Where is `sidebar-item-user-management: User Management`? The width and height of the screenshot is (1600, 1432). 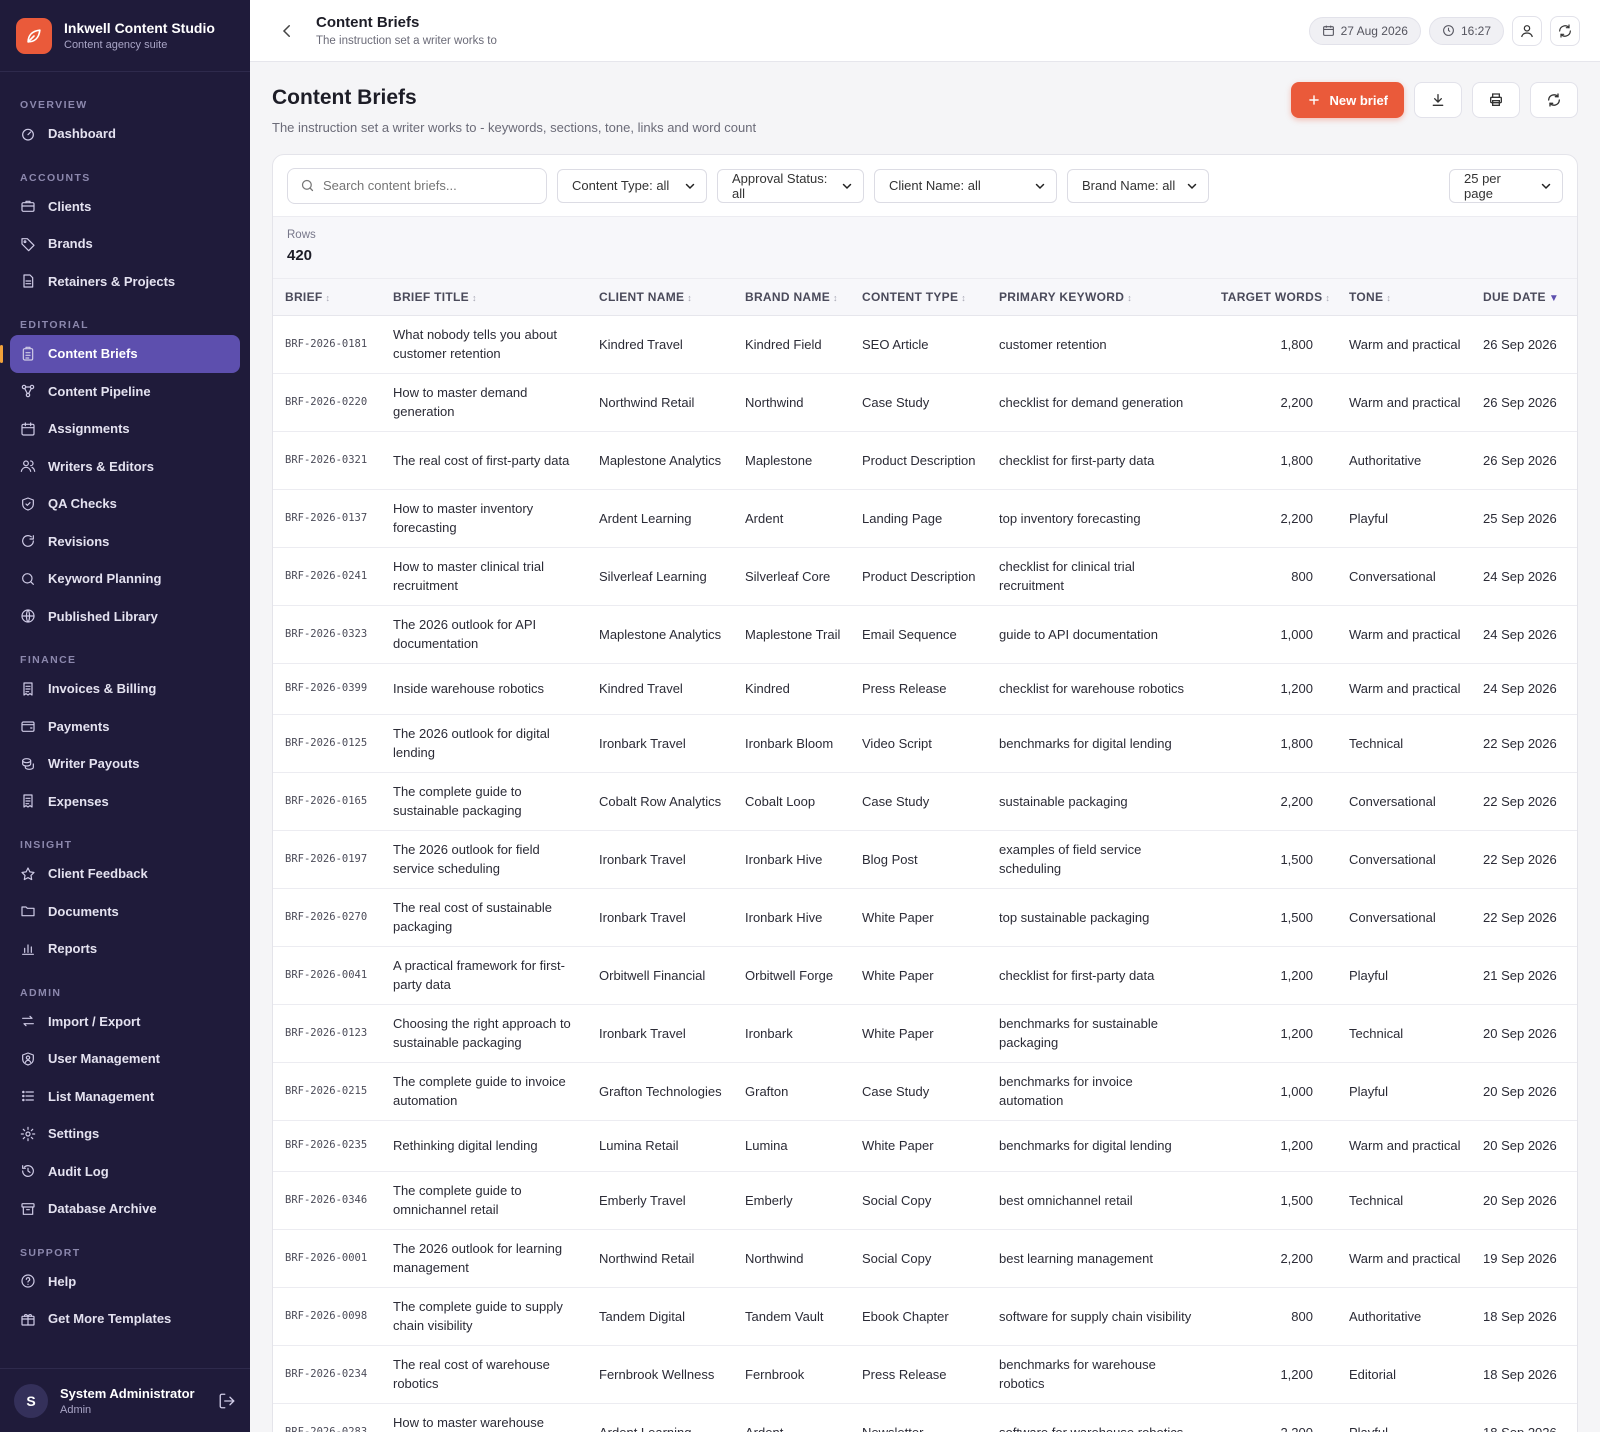 sidebar-item-user-management: User Management is located at coordinates (125, 1059).